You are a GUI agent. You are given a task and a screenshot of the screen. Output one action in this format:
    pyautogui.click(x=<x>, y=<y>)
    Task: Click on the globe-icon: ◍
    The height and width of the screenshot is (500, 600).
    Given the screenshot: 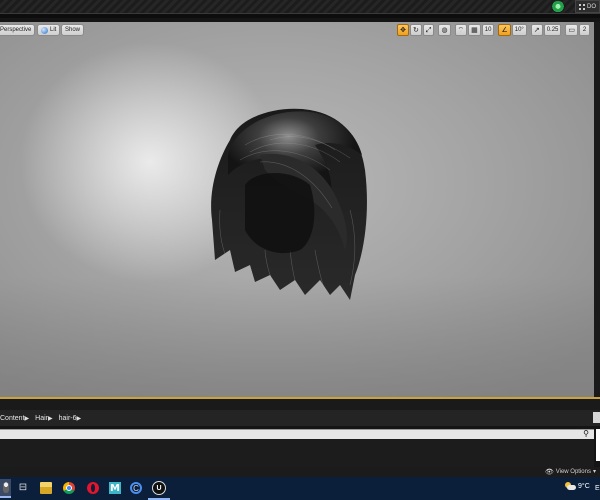 What is the action you would take?
    pyautogui.click(x=444, y=30)
    